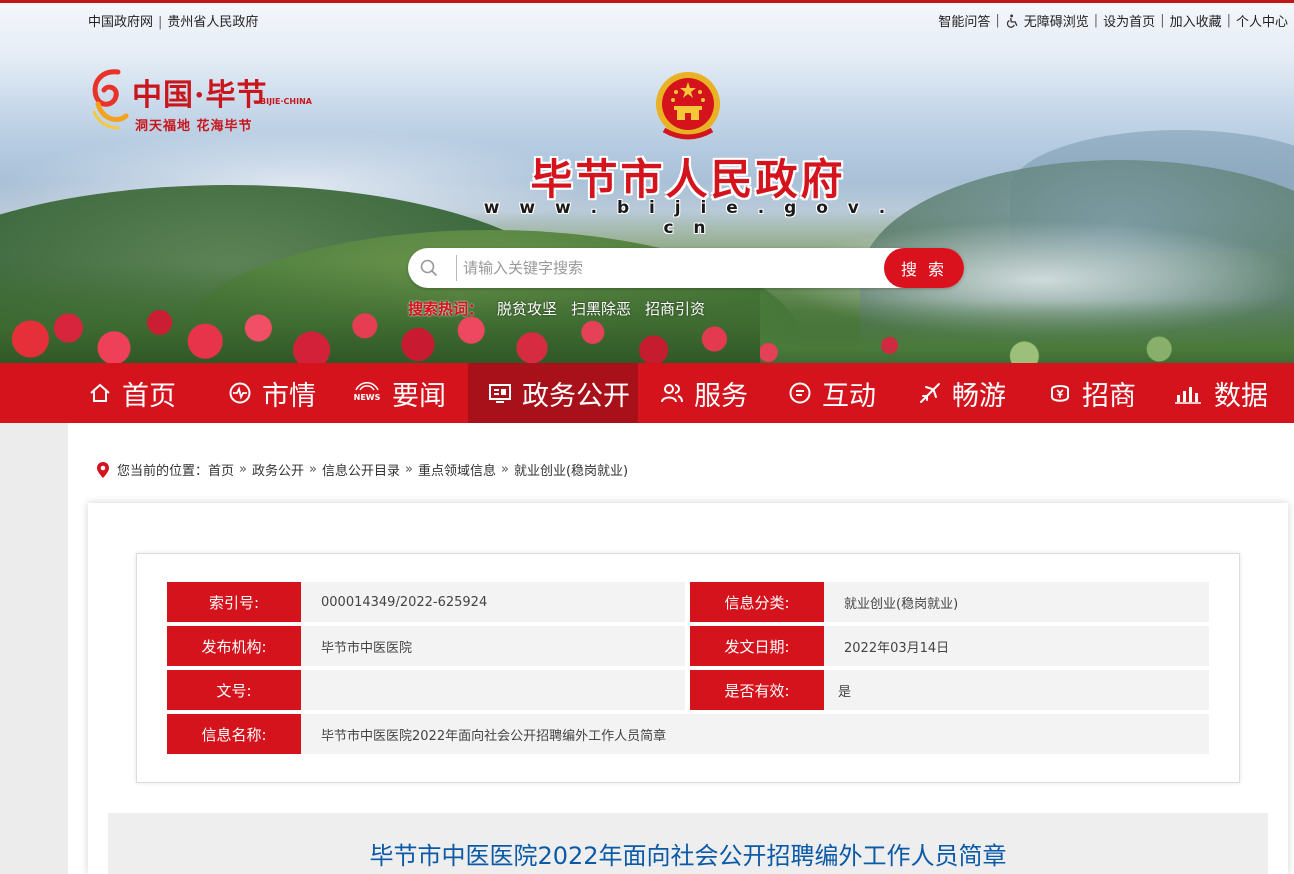 Image resolution: width=1294 pixels, height=874 pixels. Describe the element at coordinates (367, 392) in the screenshot. I see `news-icon: NEWS` at that location.